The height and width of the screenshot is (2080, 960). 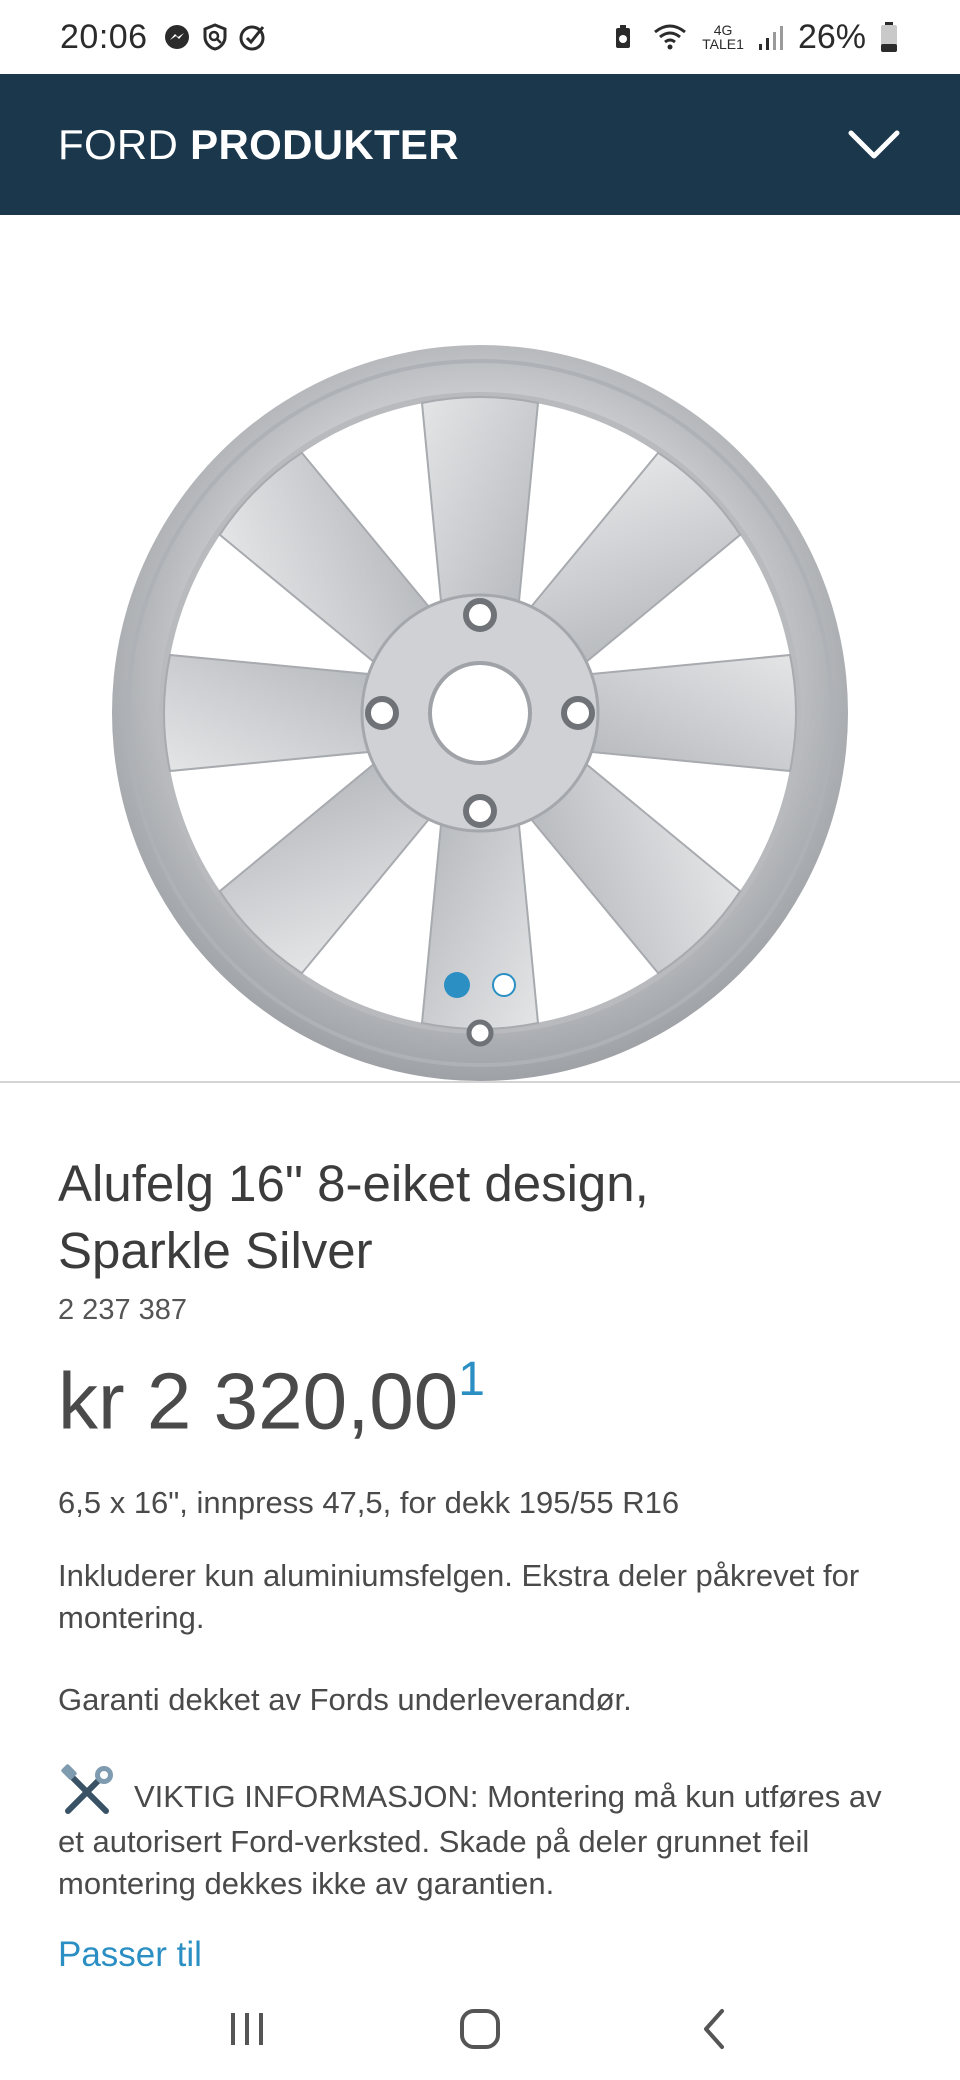 I want to click on network-label: 4G TALE1, so click(x=723, y=37).